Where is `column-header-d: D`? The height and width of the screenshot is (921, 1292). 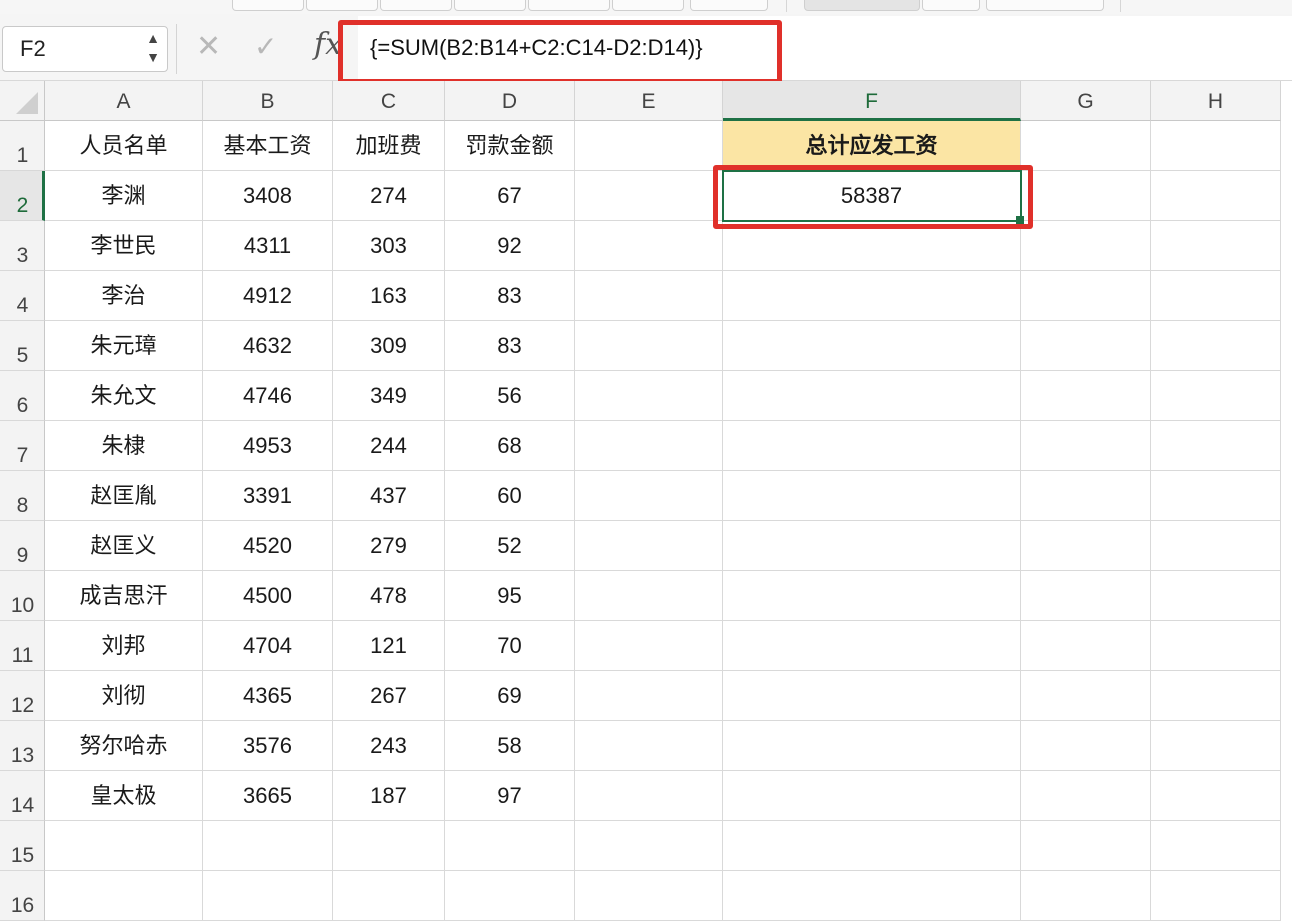 column-header-d: D is located at coordinates (510, 101).